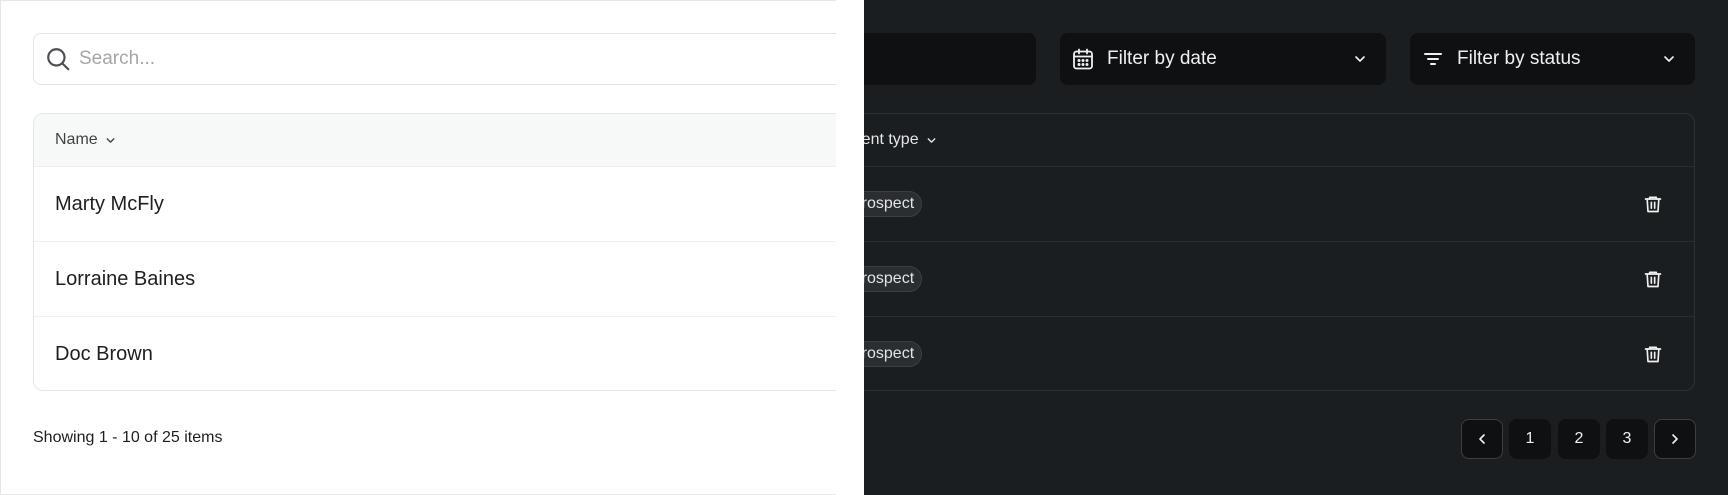 Image resolution: width=1728 pixels, height=495 pixels. I want to click on search-input, so click(456, 59).